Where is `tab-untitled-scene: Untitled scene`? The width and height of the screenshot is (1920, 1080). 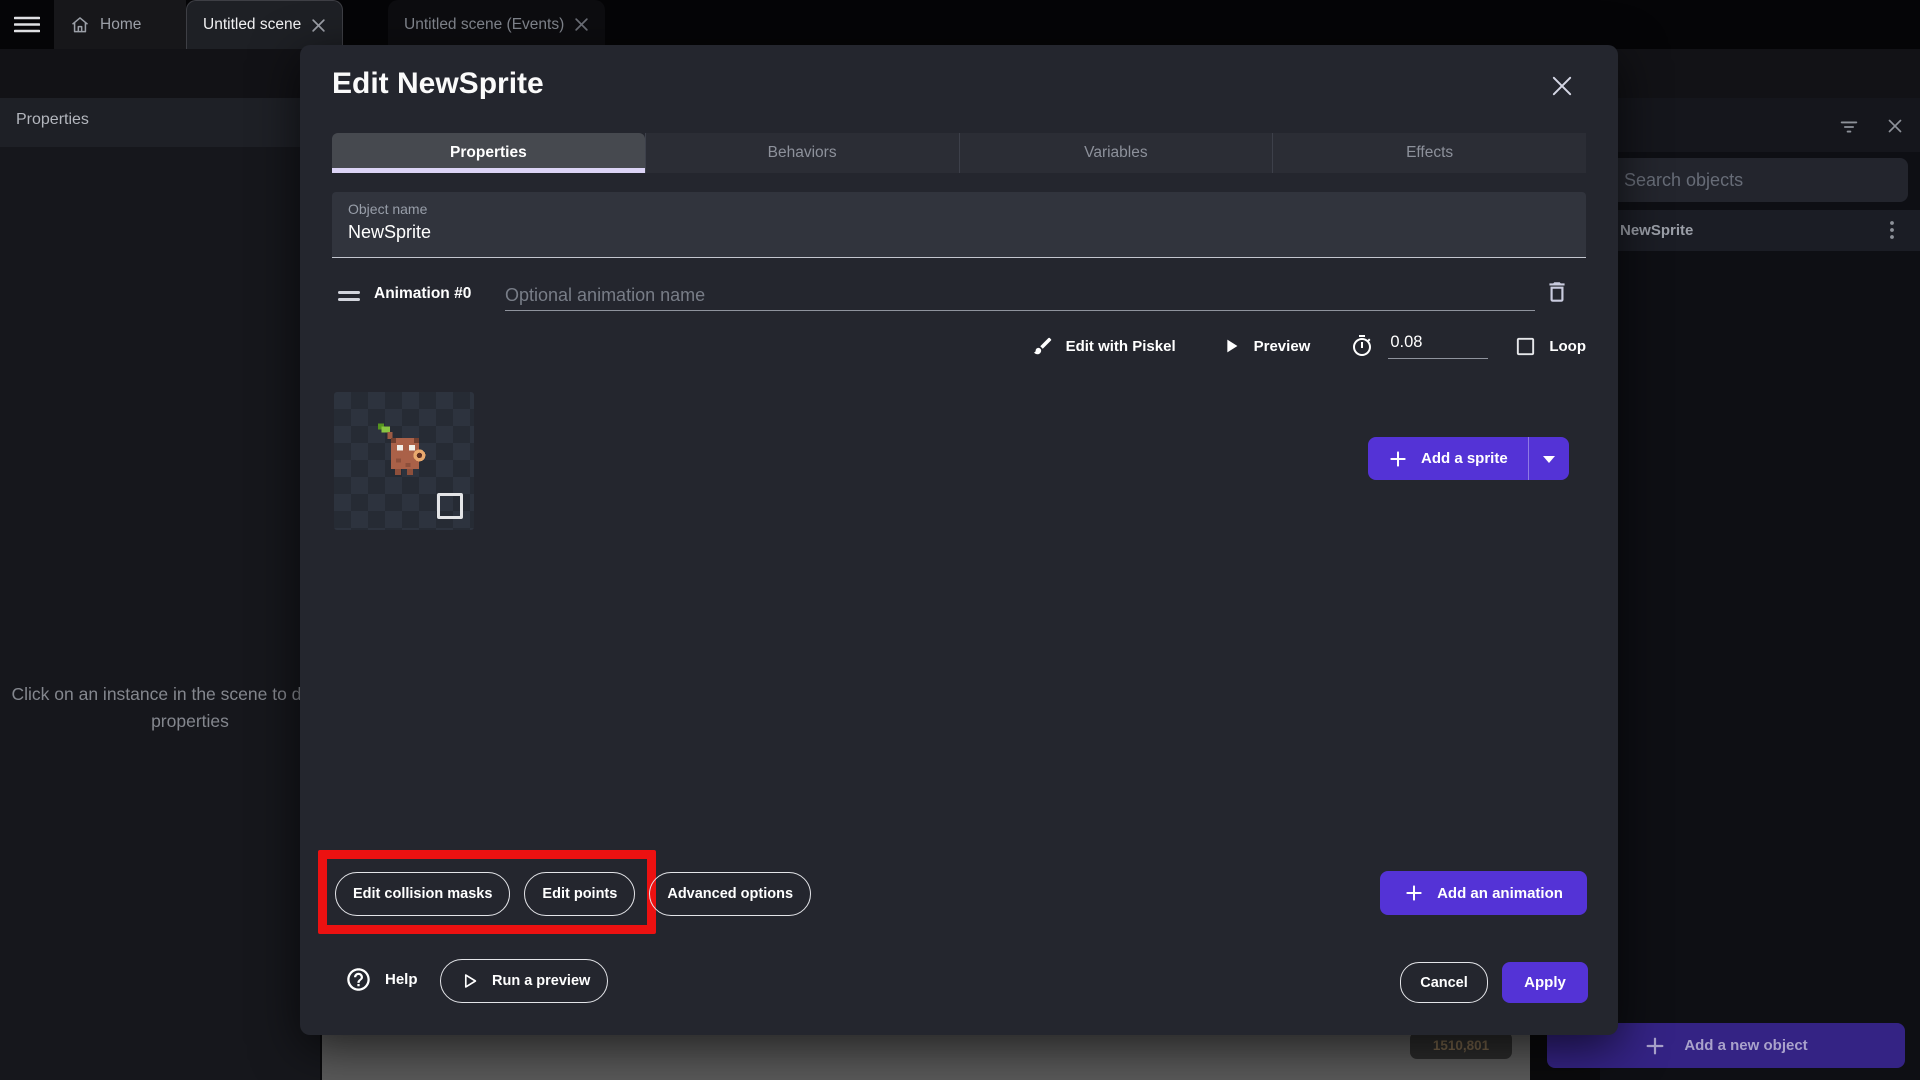 tab-untitled-scene: Untitled scene is located at coordinates (265, 24).